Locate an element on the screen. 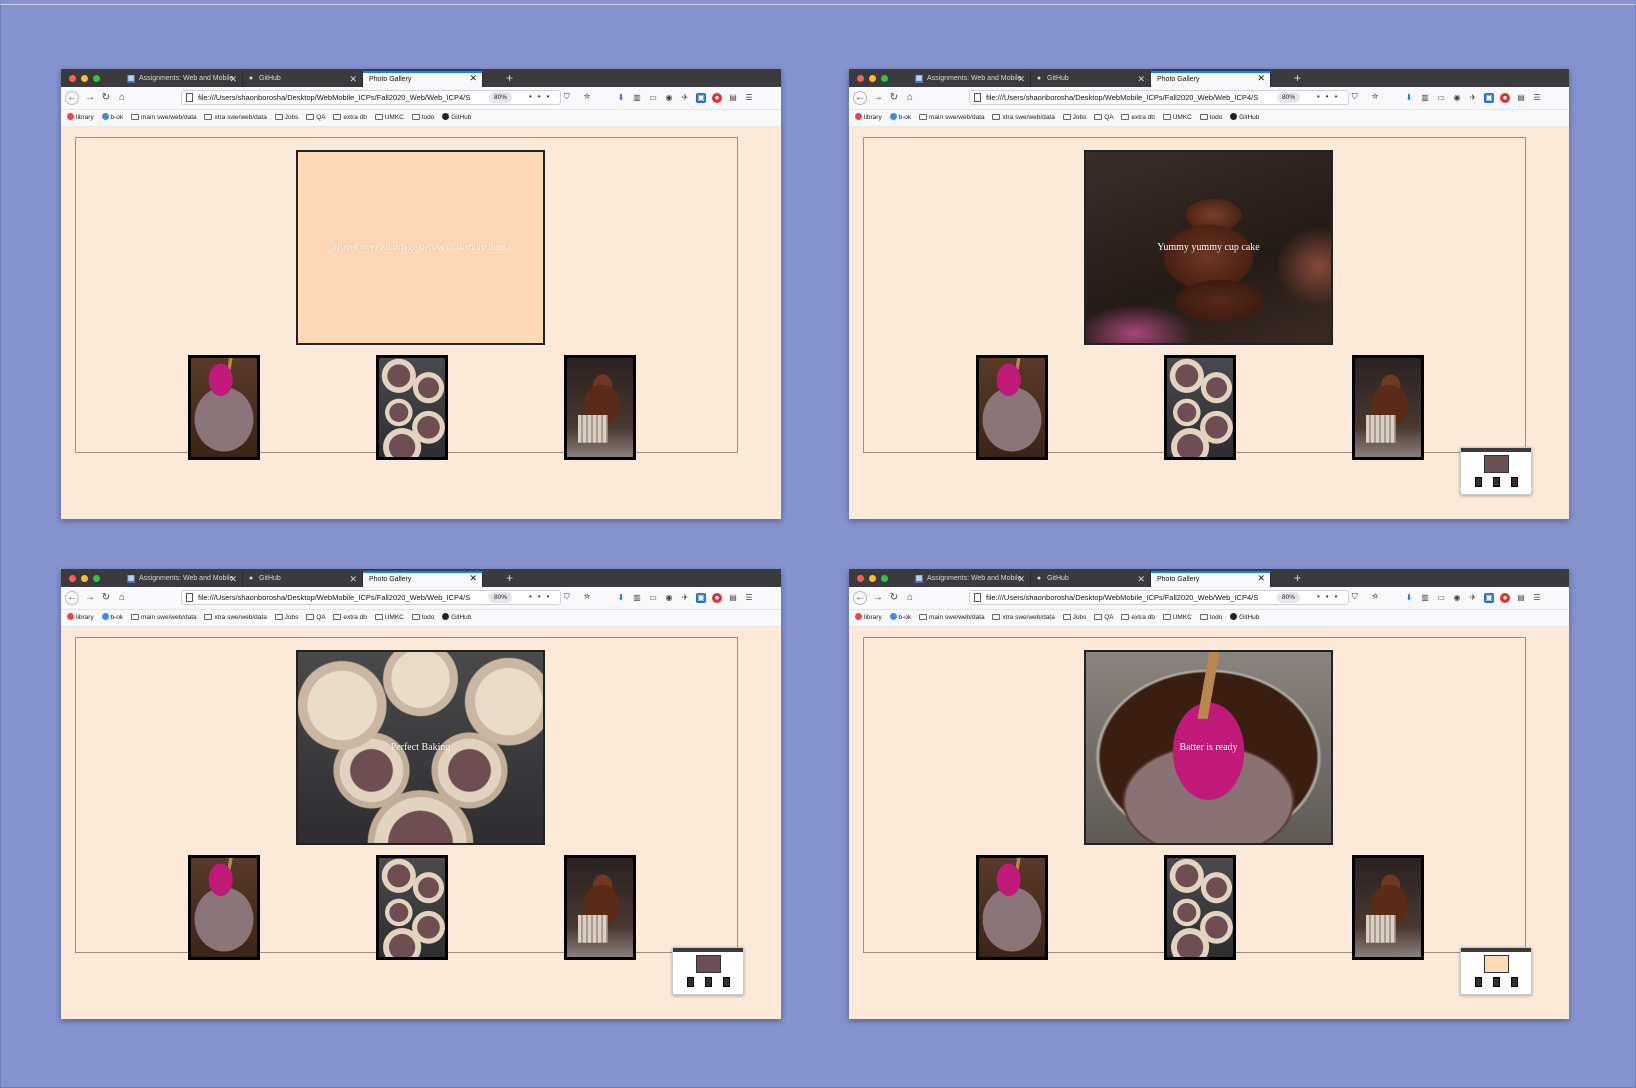 The image size is (1636, 1088). new-tab-icon: + is located at coordinates (1297, 78).